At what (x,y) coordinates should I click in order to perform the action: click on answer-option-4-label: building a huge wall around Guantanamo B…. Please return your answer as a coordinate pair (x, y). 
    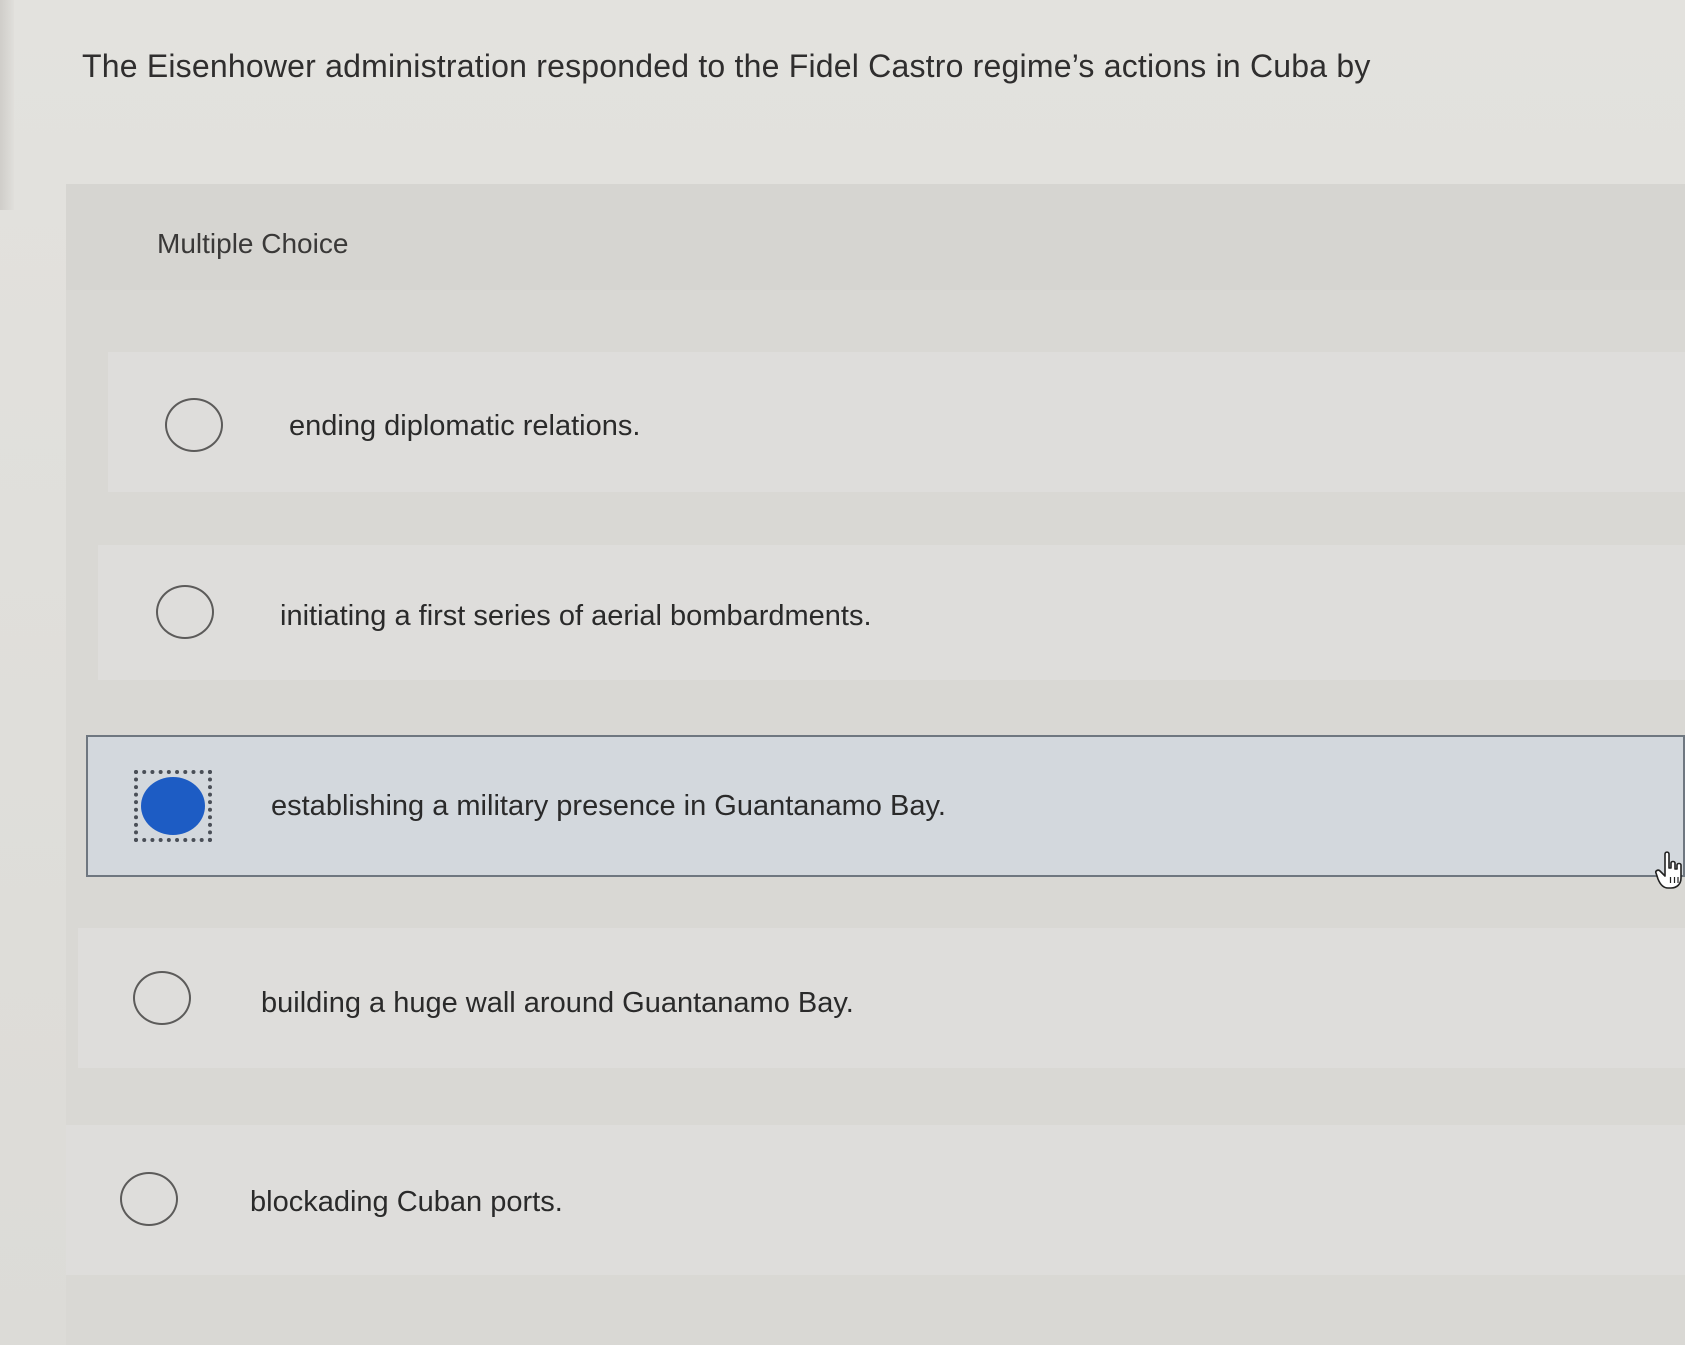
    Looking at the image, I should click on (557, 1003).